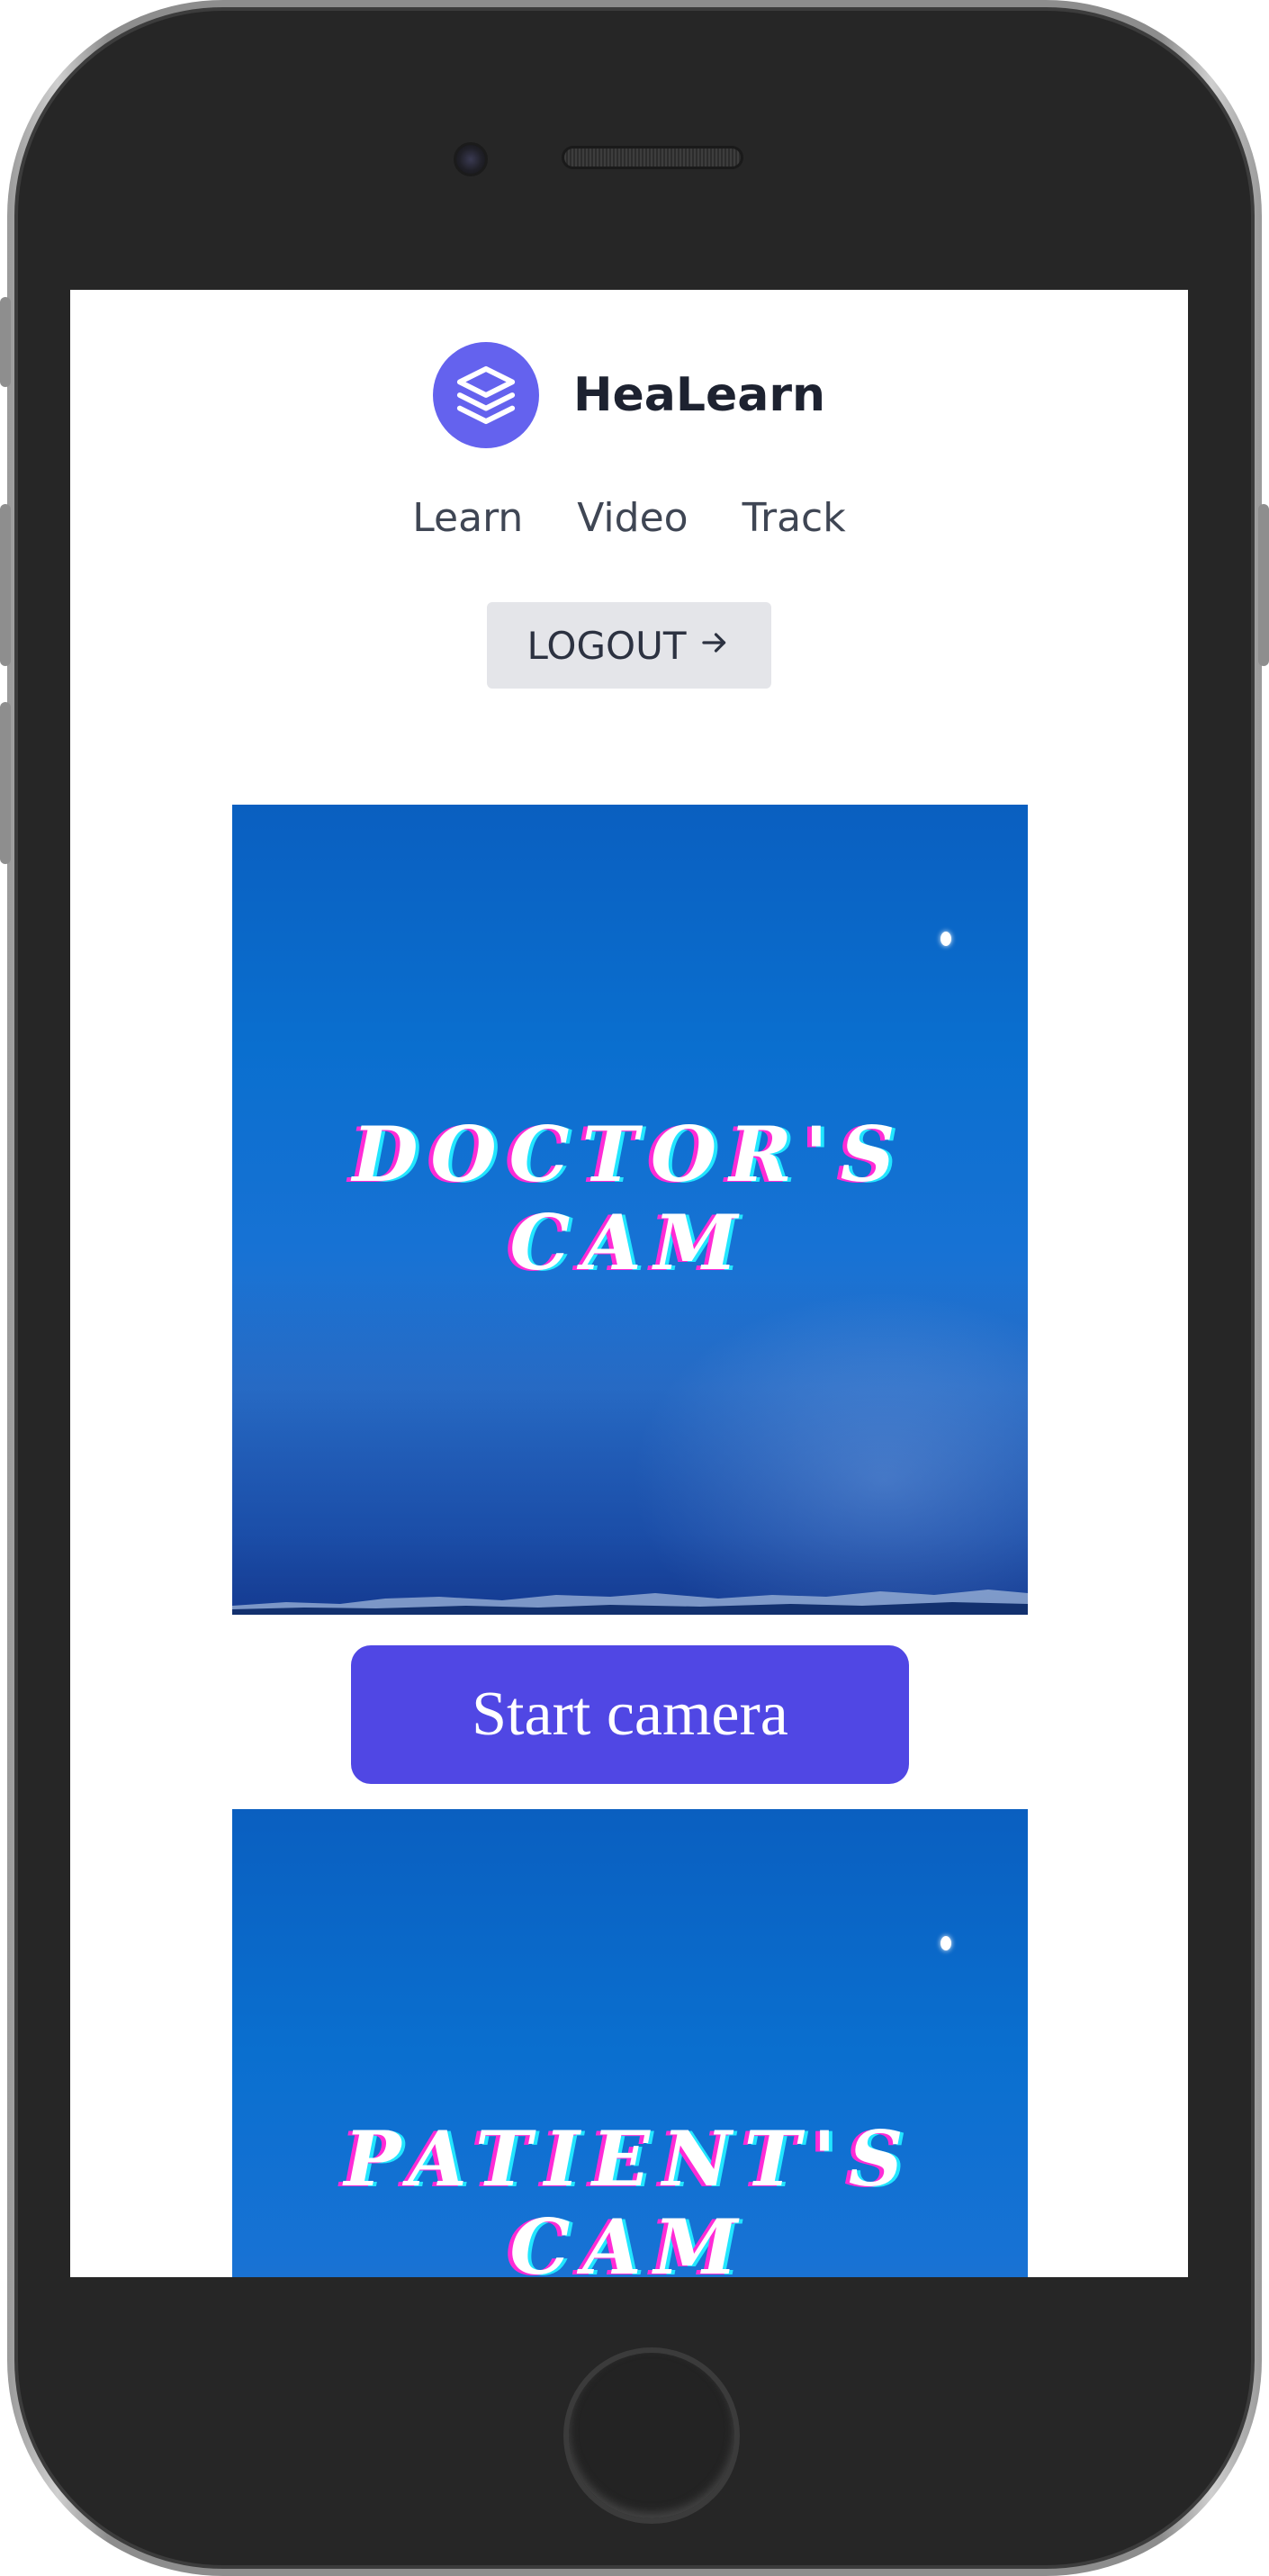  Describe the element at coordinates (6, 783) in the screenshot. I see `volume-down-button` at that location.